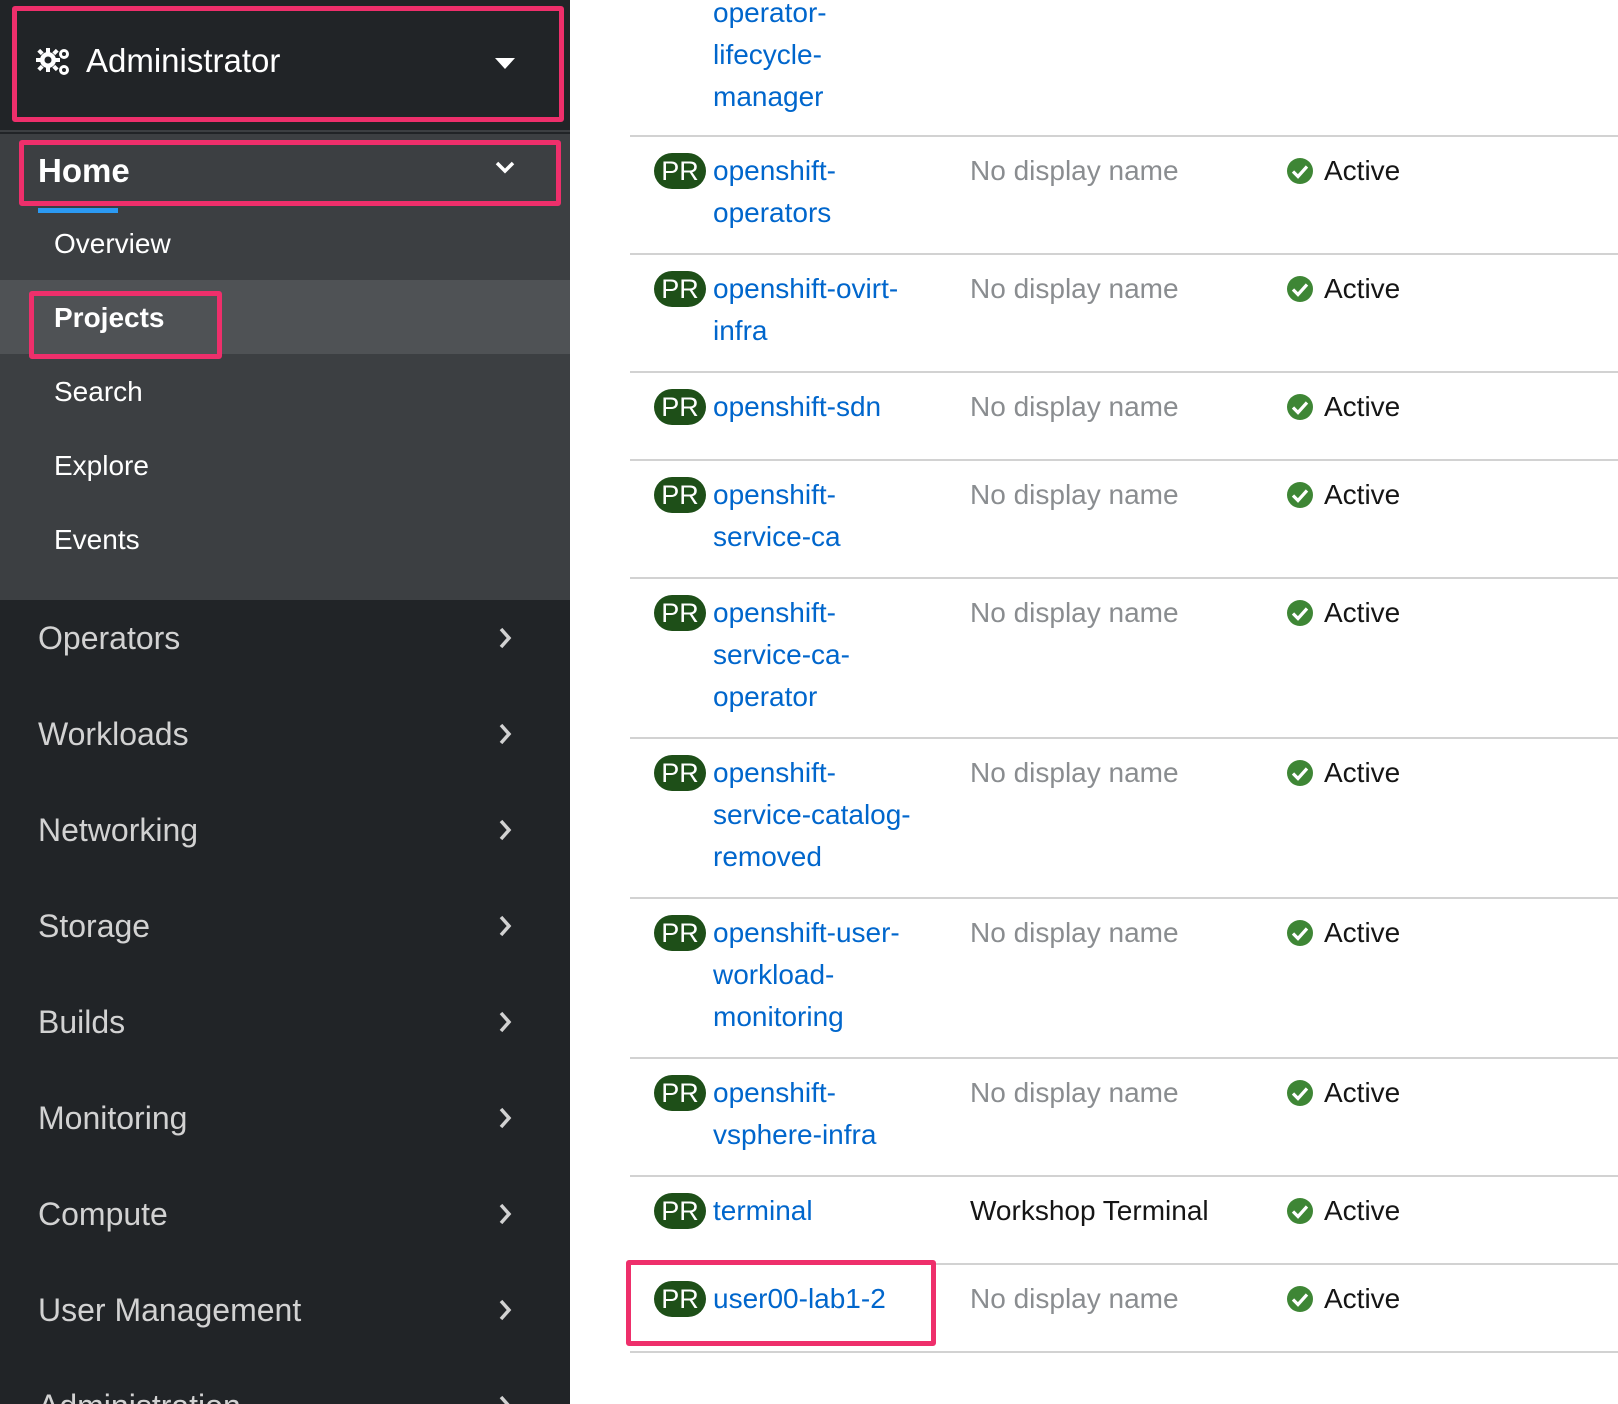  What do you see at coordinates (101, 465) in the screenshot?
I see `sidebar-item-label: Explore` at bounding box center [101, 465].